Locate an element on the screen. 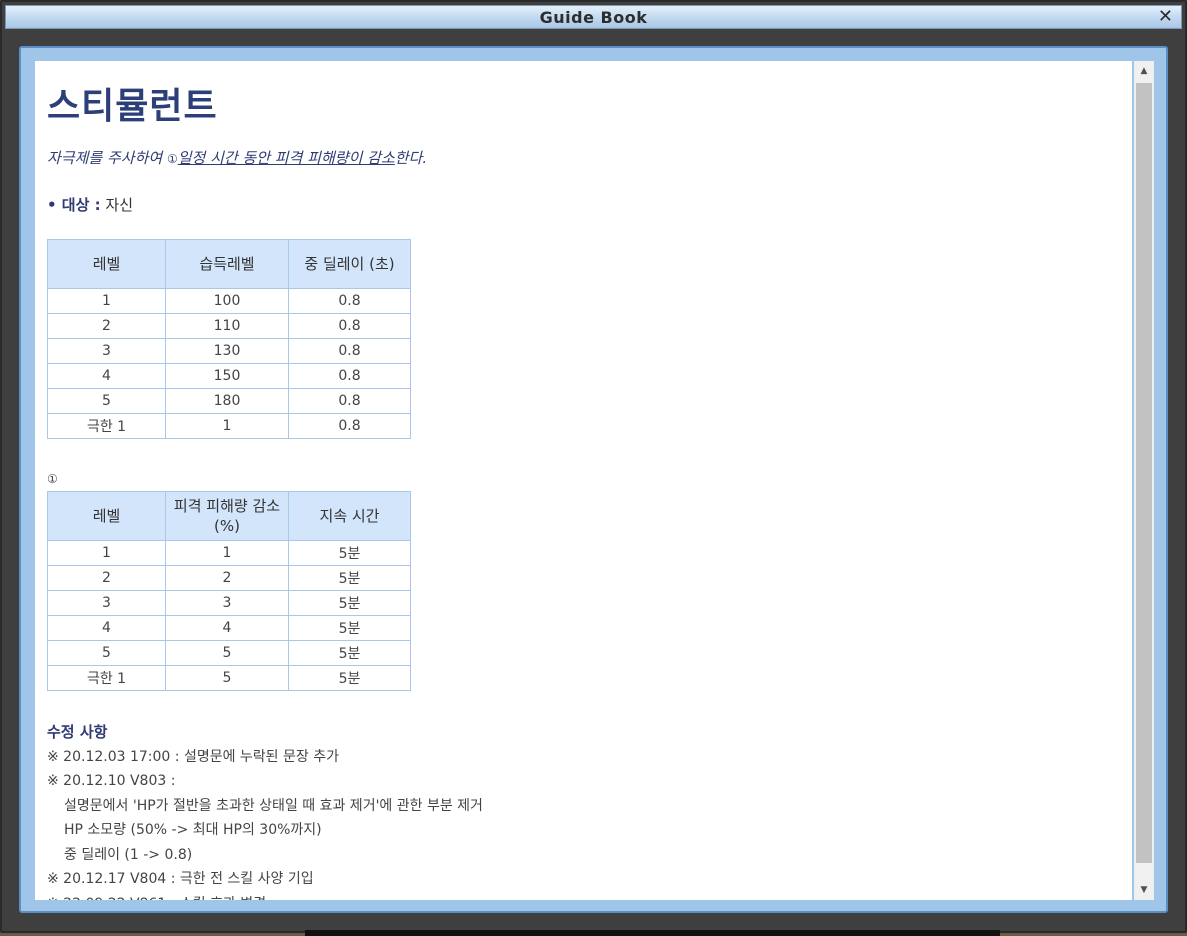 Image resolution: width=1187 pixels, height=936 pixels. table-row: 1 100 0.8 is located at coordinates (229, 301).